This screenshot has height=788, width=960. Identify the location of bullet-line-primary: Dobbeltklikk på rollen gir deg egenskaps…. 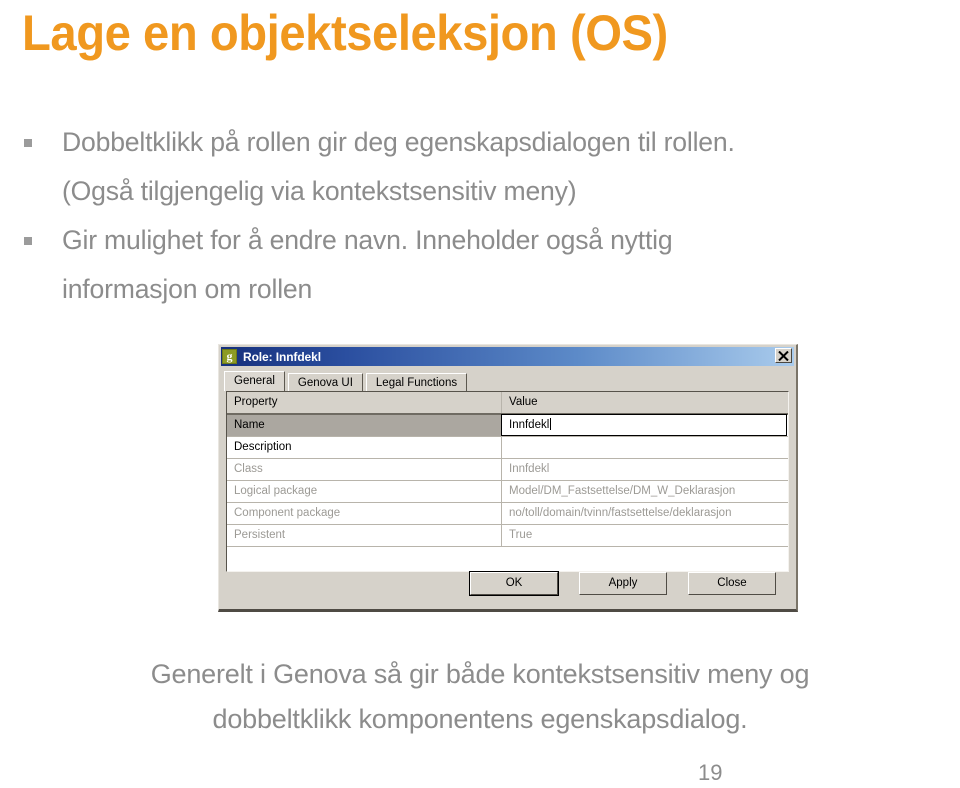
(398, 142).